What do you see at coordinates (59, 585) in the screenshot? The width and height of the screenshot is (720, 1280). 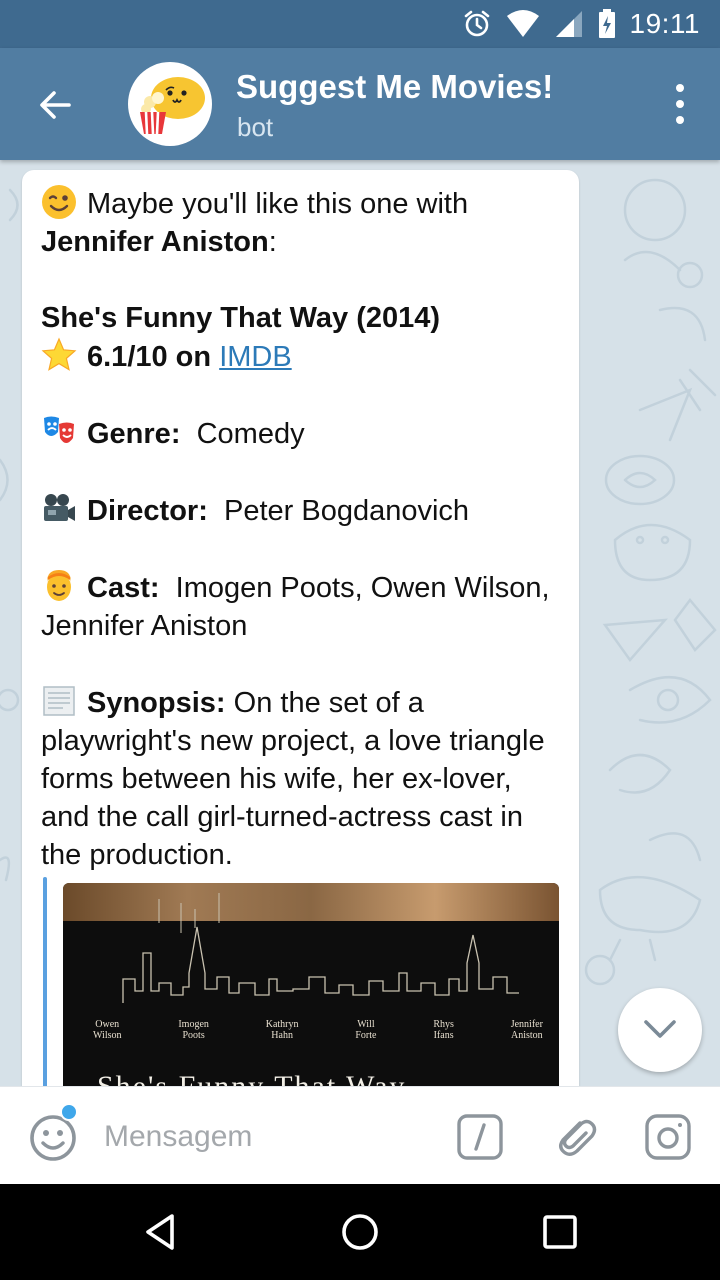 I see `person-emoji-icon` at bounding box center [59, 585].